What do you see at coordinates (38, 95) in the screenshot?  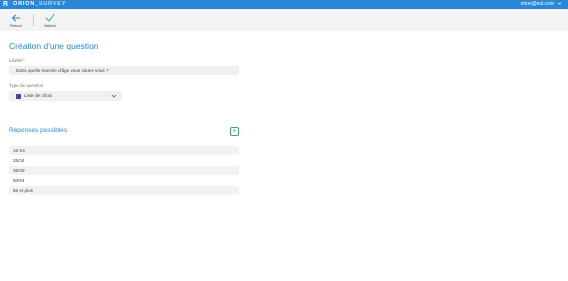 I see `question-type-value: Liste de choix` at bounding box center [38, 95].